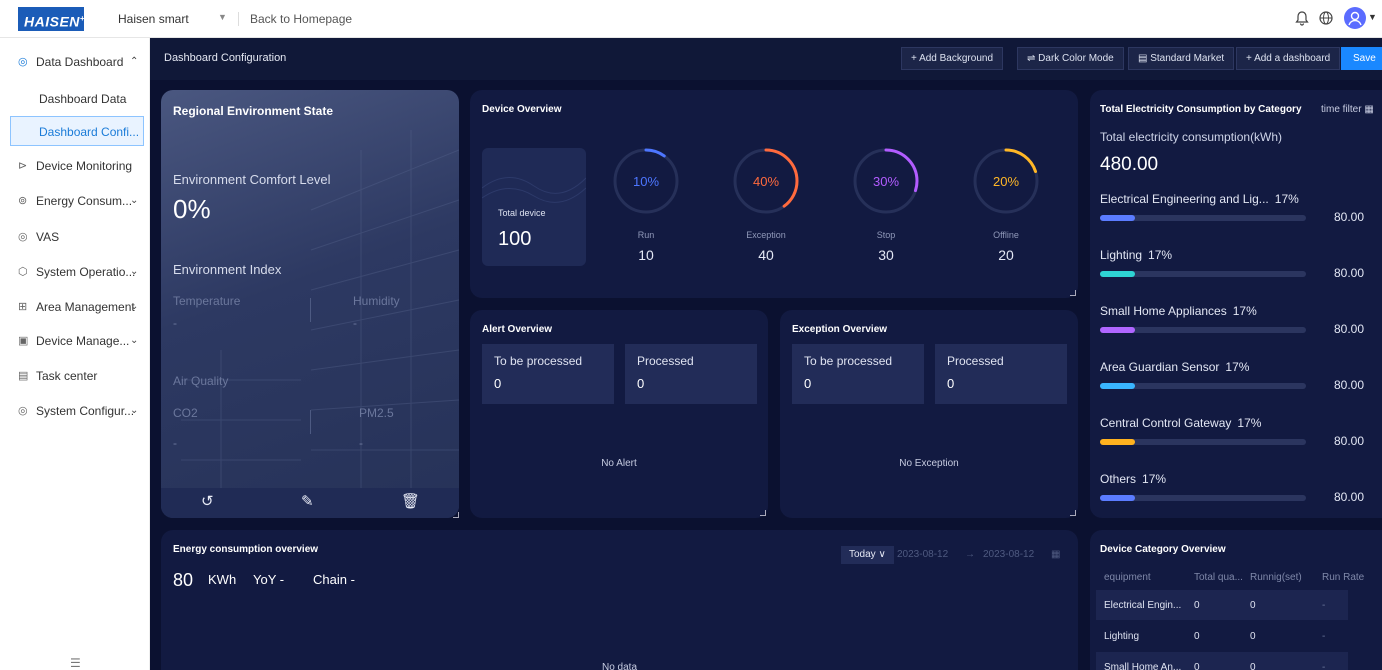 The image size is (1382, 670). What do you see at coordinates (619, 463) in the screenshot?
I see `empty-message: No Alert` at bounding box center [619, 463].